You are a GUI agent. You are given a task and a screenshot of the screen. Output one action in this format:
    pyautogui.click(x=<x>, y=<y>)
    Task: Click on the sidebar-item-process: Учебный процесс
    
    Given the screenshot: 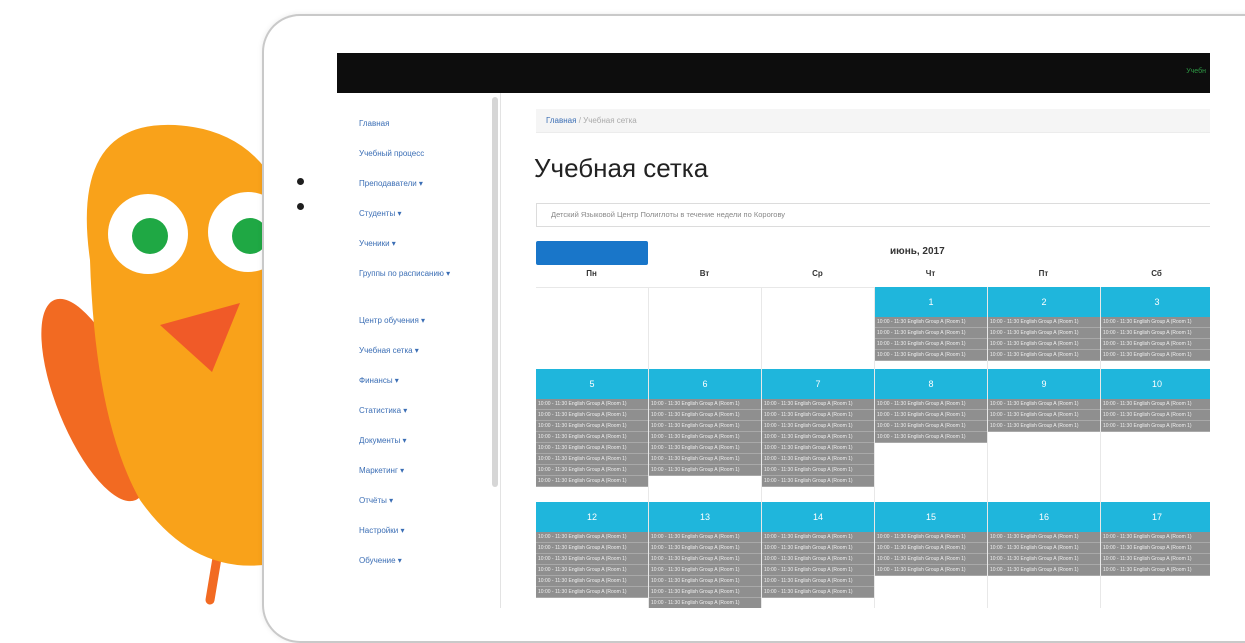 What is the action you would take?
    pyautogui.click(x=419, y=153)
    